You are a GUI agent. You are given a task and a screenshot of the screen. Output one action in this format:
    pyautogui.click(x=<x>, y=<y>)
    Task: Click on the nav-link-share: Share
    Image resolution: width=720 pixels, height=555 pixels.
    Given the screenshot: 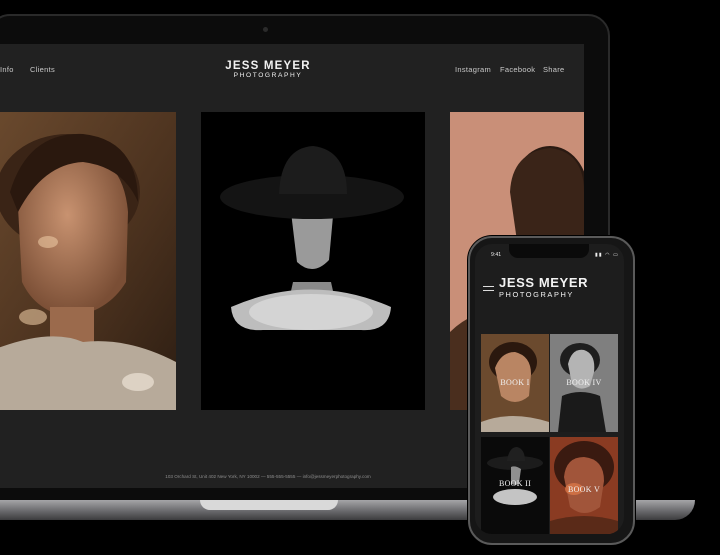 What is the action you would take?
    pyautogui.click(x=554, y=69)
    